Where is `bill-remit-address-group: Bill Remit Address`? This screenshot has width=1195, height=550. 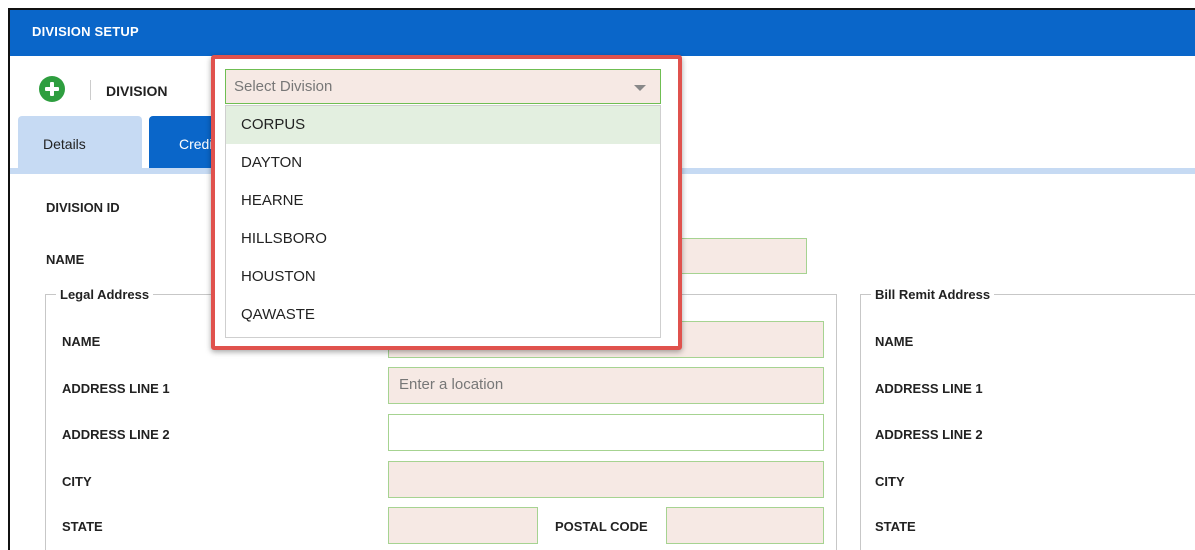 bill-remit-address-group: Bill Remit Address is located at coordinates (1027, 418).